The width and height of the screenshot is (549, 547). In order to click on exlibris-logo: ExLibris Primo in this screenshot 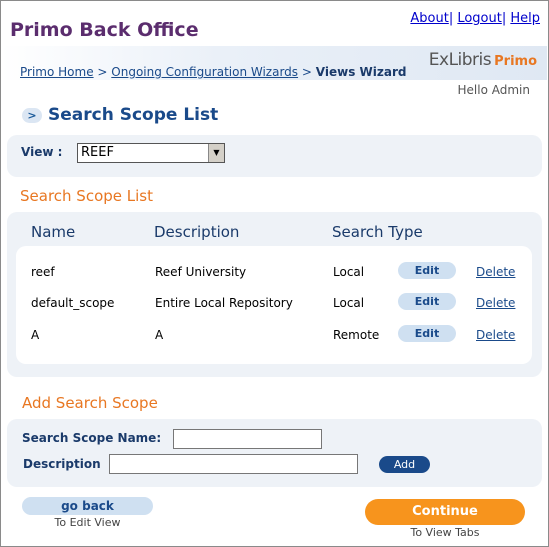, I will do `click(483, 60)`.